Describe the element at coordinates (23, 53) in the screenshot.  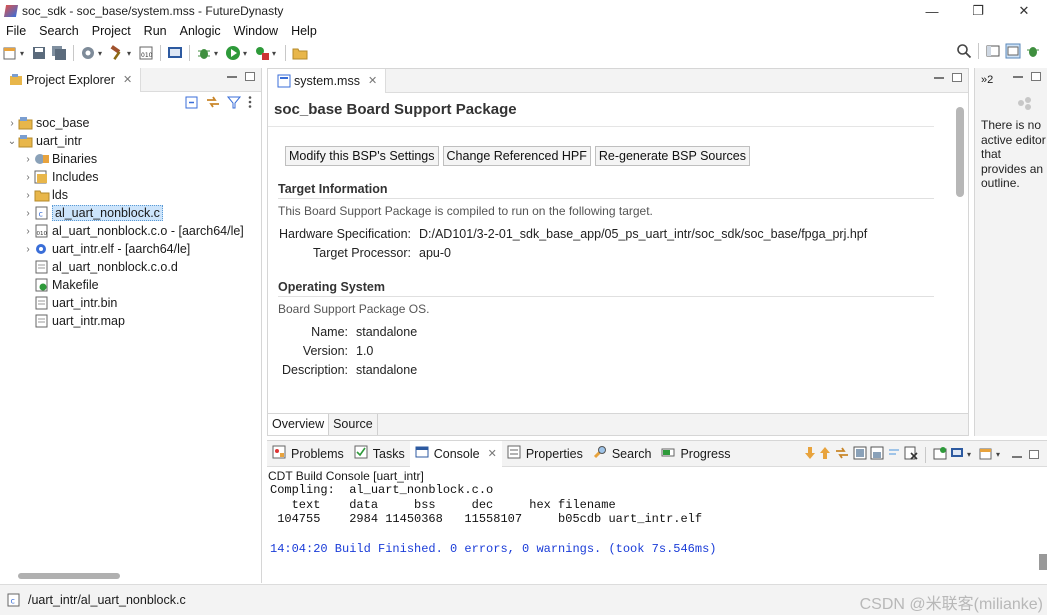
I see `new-dropdown-icon: ▾` at that location.